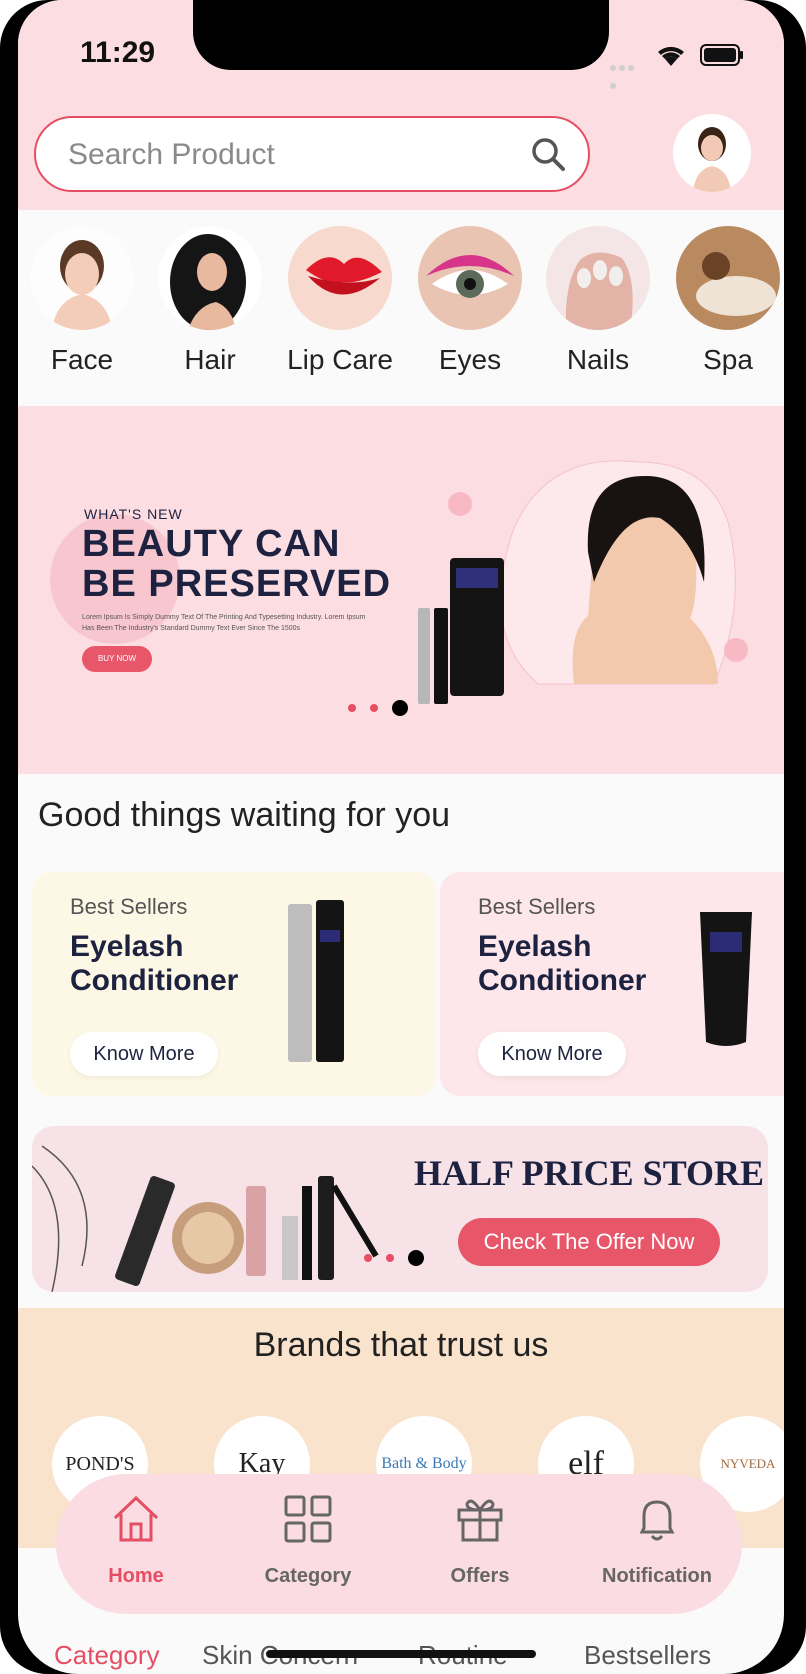  Describe the element at coordinates (136, 1518) in the screenshot. I see `home-icon` at that location.